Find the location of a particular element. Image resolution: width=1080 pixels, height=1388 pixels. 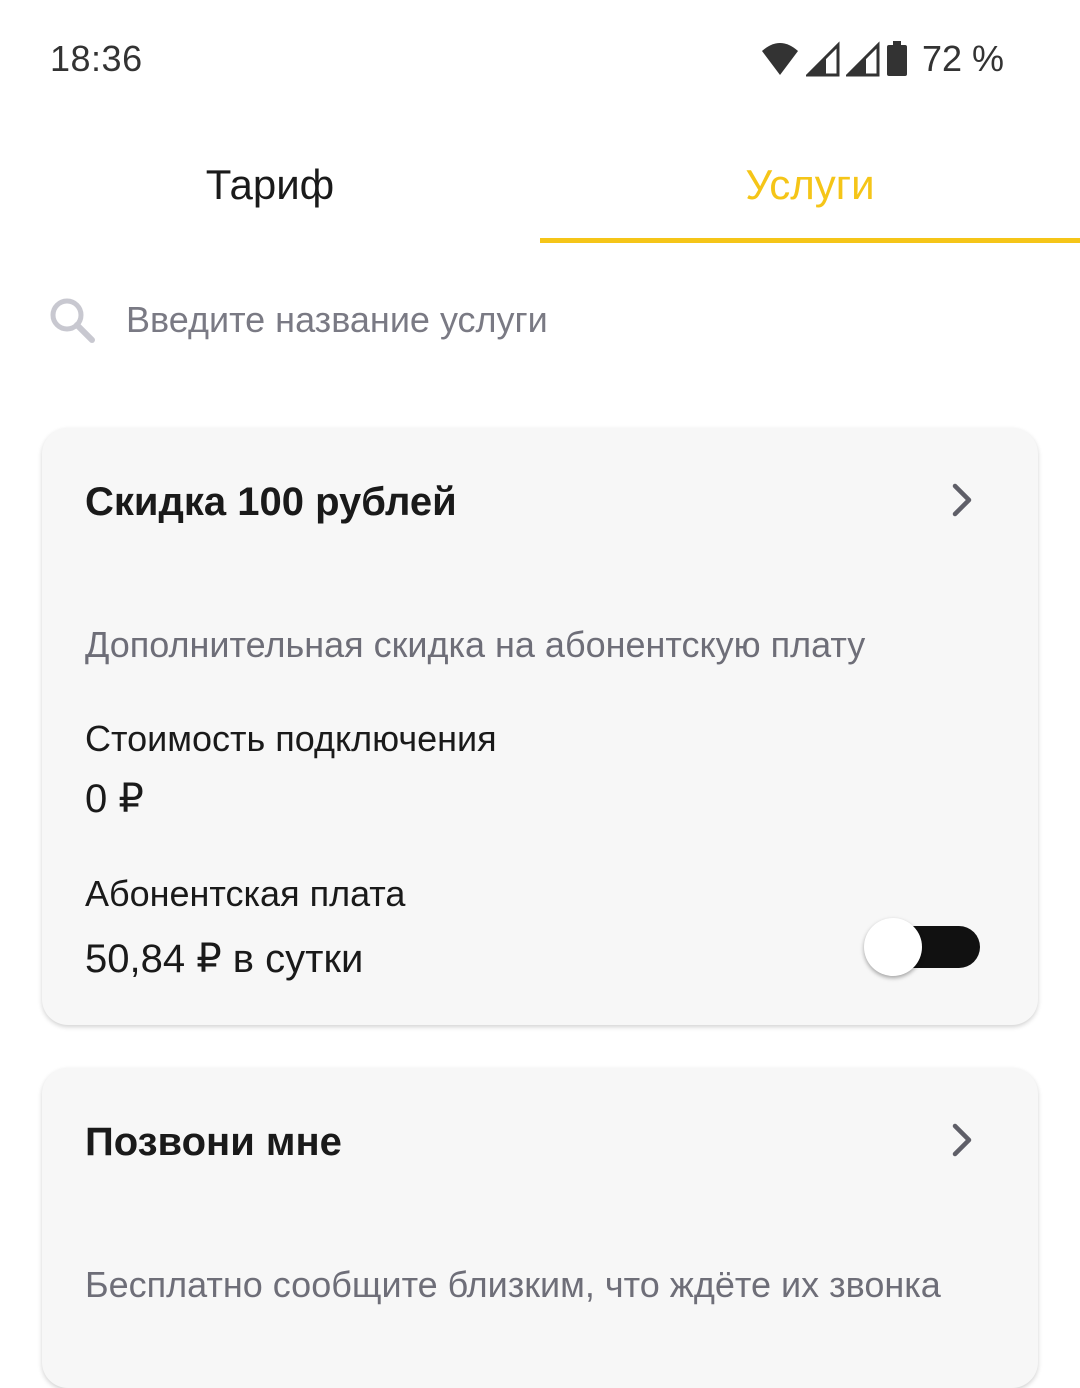

tab-services: Услуги is located at coordinates (810, 185).